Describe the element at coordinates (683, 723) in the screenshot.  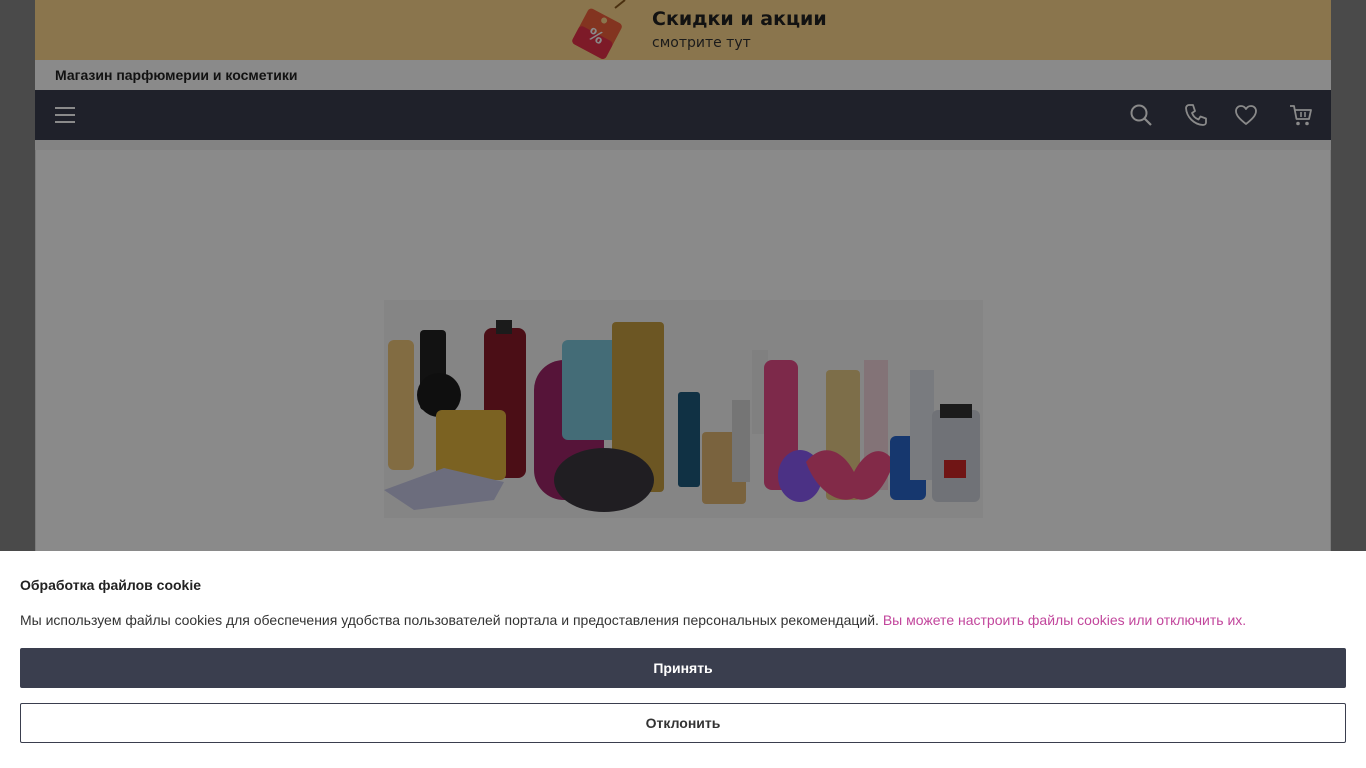
I see `decline-button: Отклонить` at that location.